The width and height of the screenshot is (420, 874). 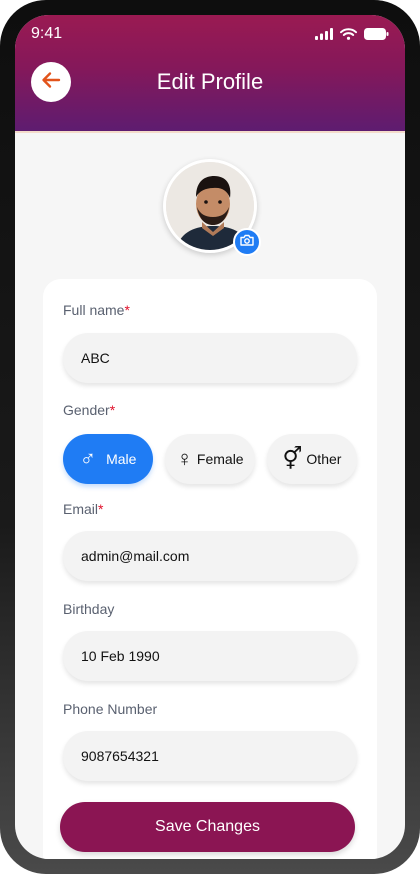 What do you see at coordinates (376, 36) in the screenshot?
I see `battery-icon` at bounding box center [376, 36].